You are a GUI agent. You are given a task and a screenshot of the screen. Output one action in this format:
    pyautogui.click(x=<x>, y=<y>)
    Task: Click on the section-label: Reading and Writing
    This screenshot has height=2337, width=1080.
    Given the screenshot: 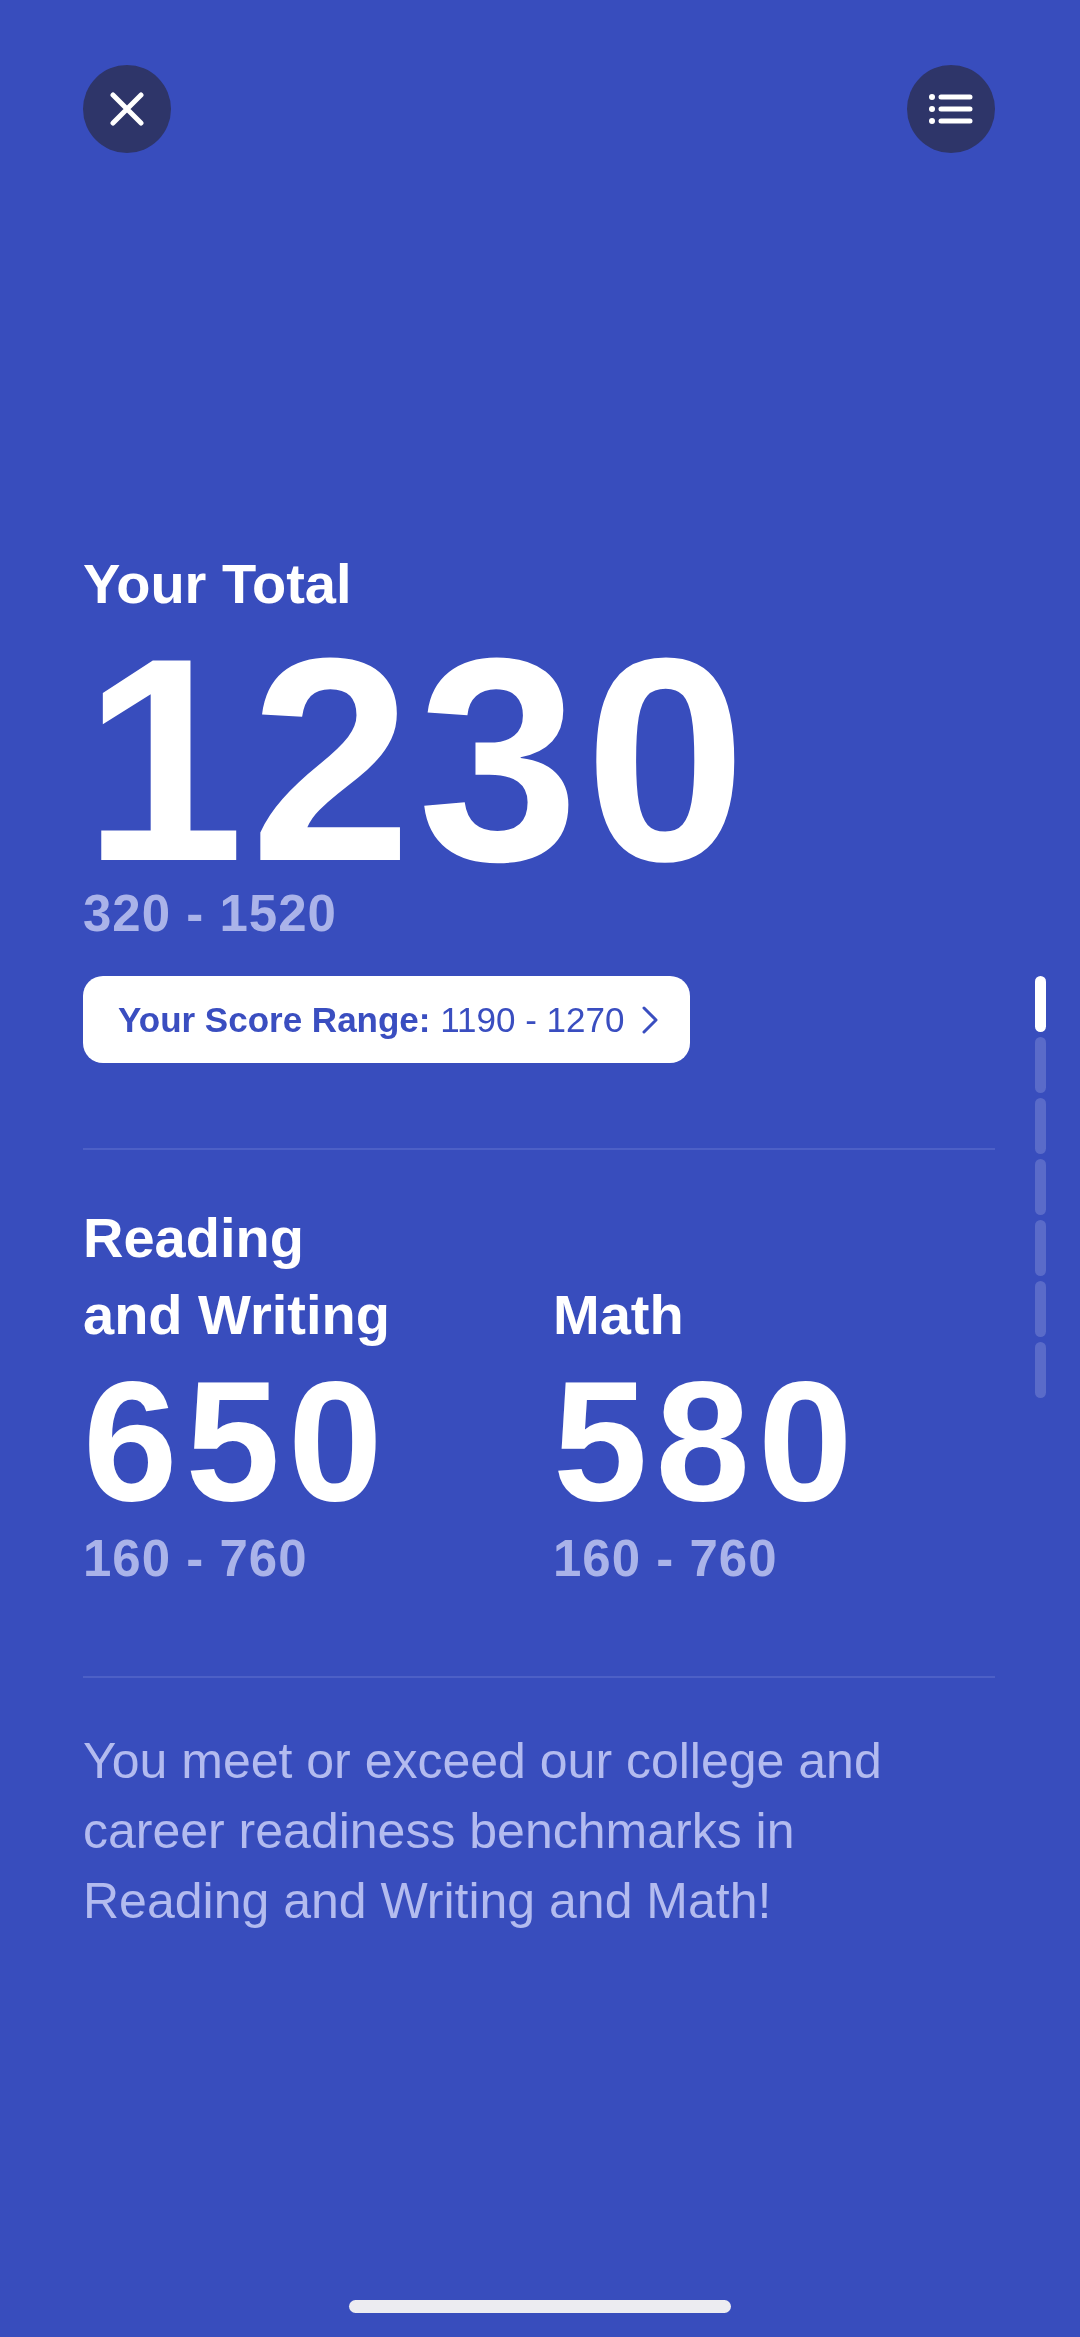 What is the action you would take?
    pyautogui.click(x=237, y=1276)
    